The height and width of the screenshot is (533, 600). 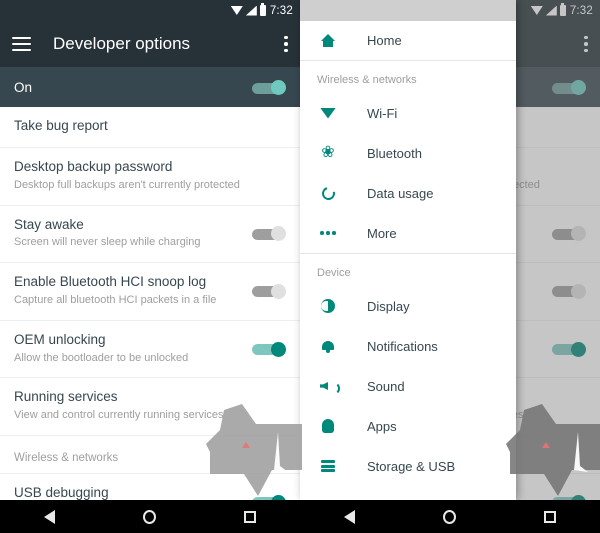 I want to click on notifications-bell-icon, so click(x=328, y=346).